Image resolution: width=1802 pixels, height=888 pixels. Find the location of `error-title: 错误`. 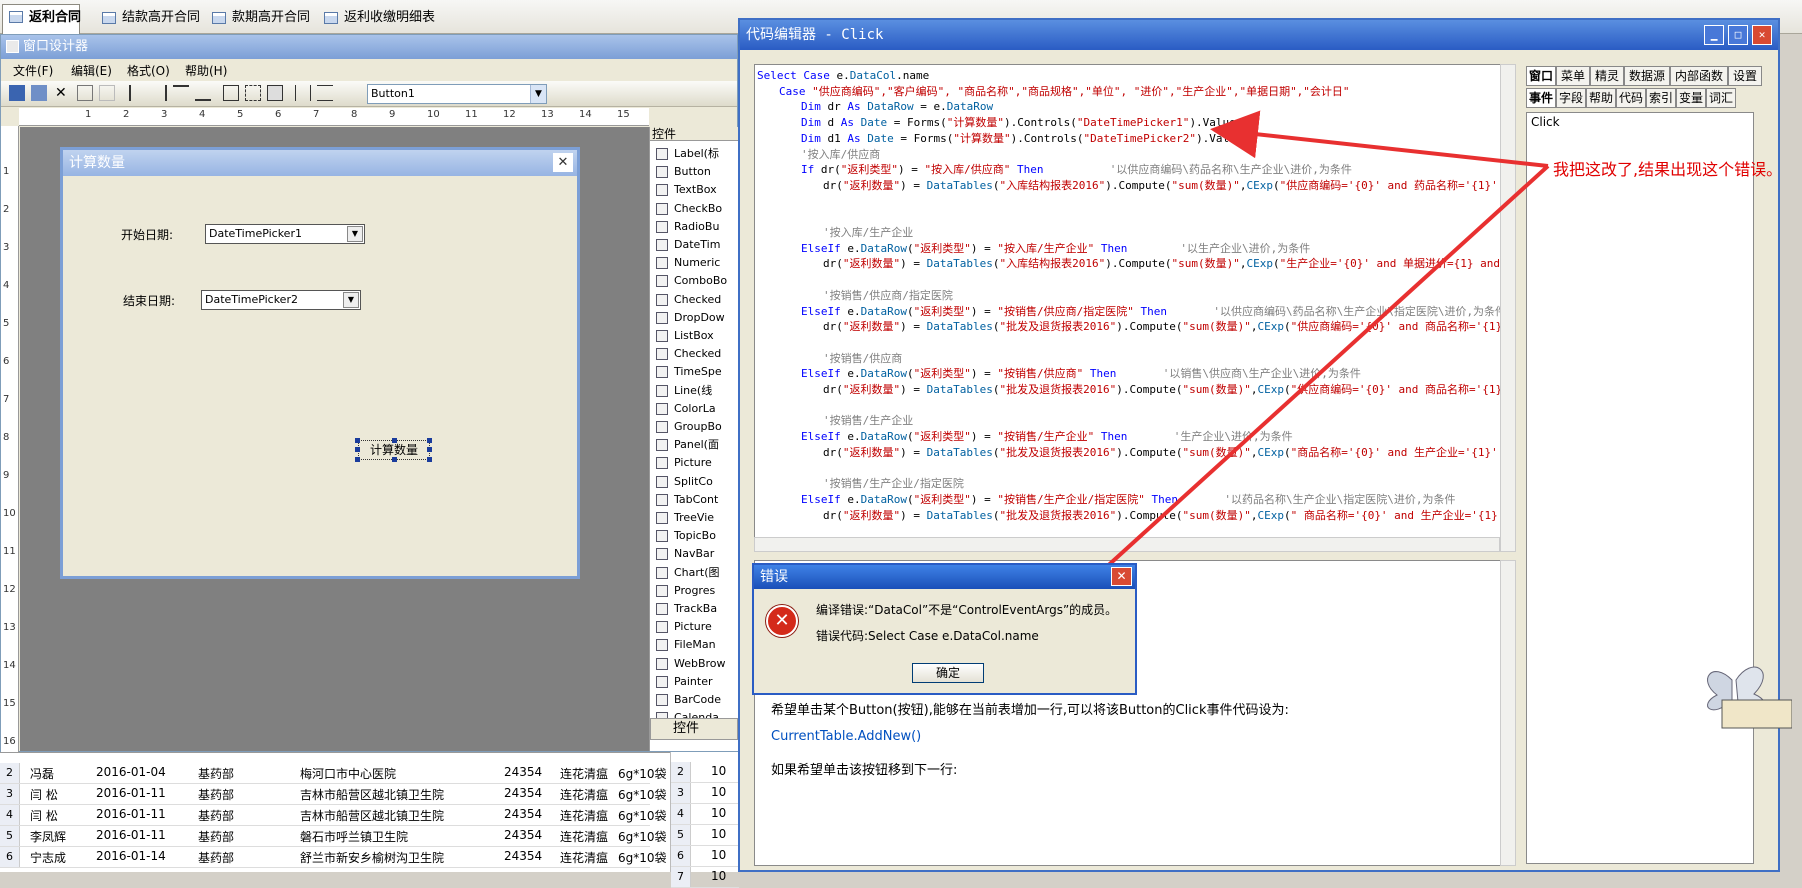

error-title: 错误 is located at coordinates (774, 577).